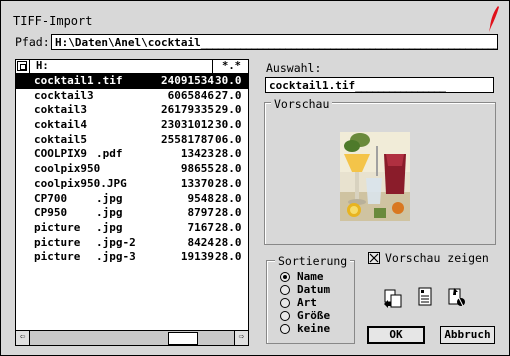  I want to click on path-label: Pfad:, so click(32, 42).